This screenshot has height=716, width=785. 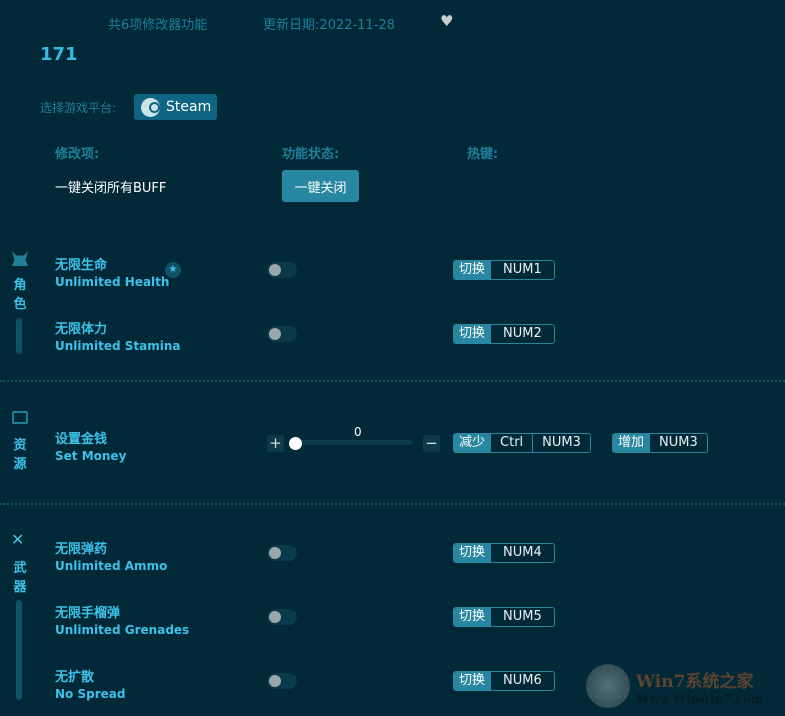 What do you see at coordinates (150, 107) in the screenshot?
I see `steam-icon` at bounding box center [150, 107].